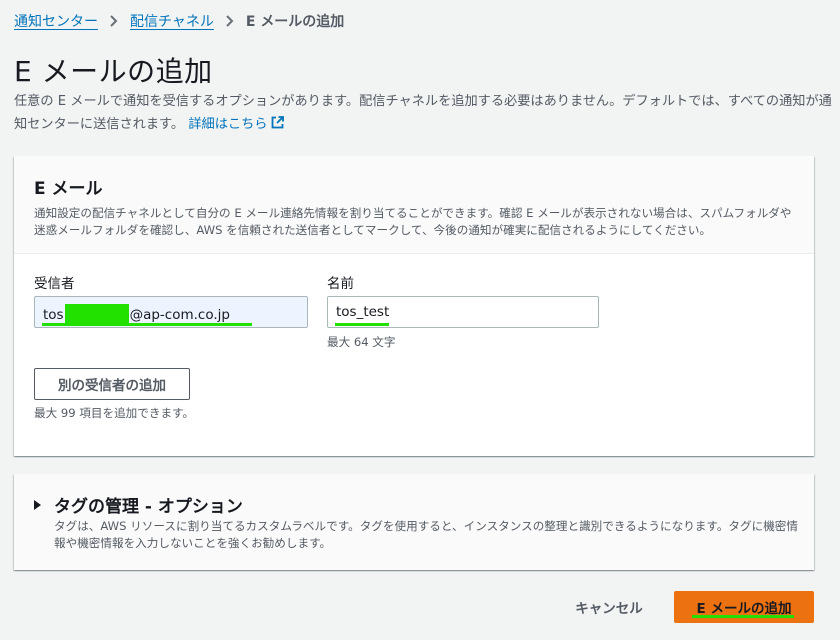  Describe the element at coordinates (54, 284) in the screenshot. I see `recipient-label: 受信者` at that location.